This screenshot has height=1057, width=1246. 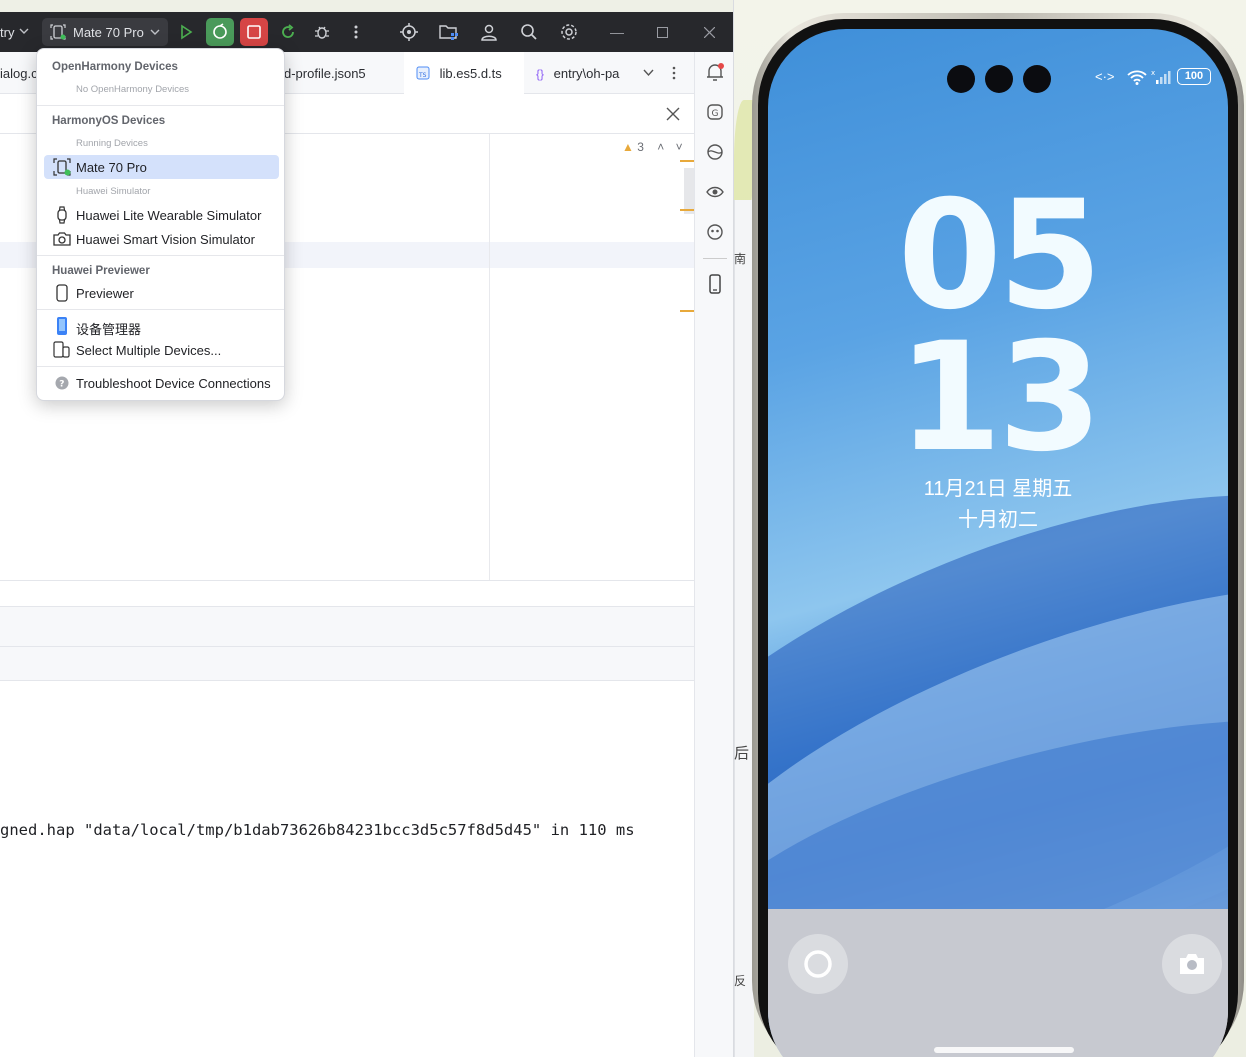 What do you see at coordinates (58, 32) in the screenshot?
I see `phone-device-icon` at bounding box center [58, 32].